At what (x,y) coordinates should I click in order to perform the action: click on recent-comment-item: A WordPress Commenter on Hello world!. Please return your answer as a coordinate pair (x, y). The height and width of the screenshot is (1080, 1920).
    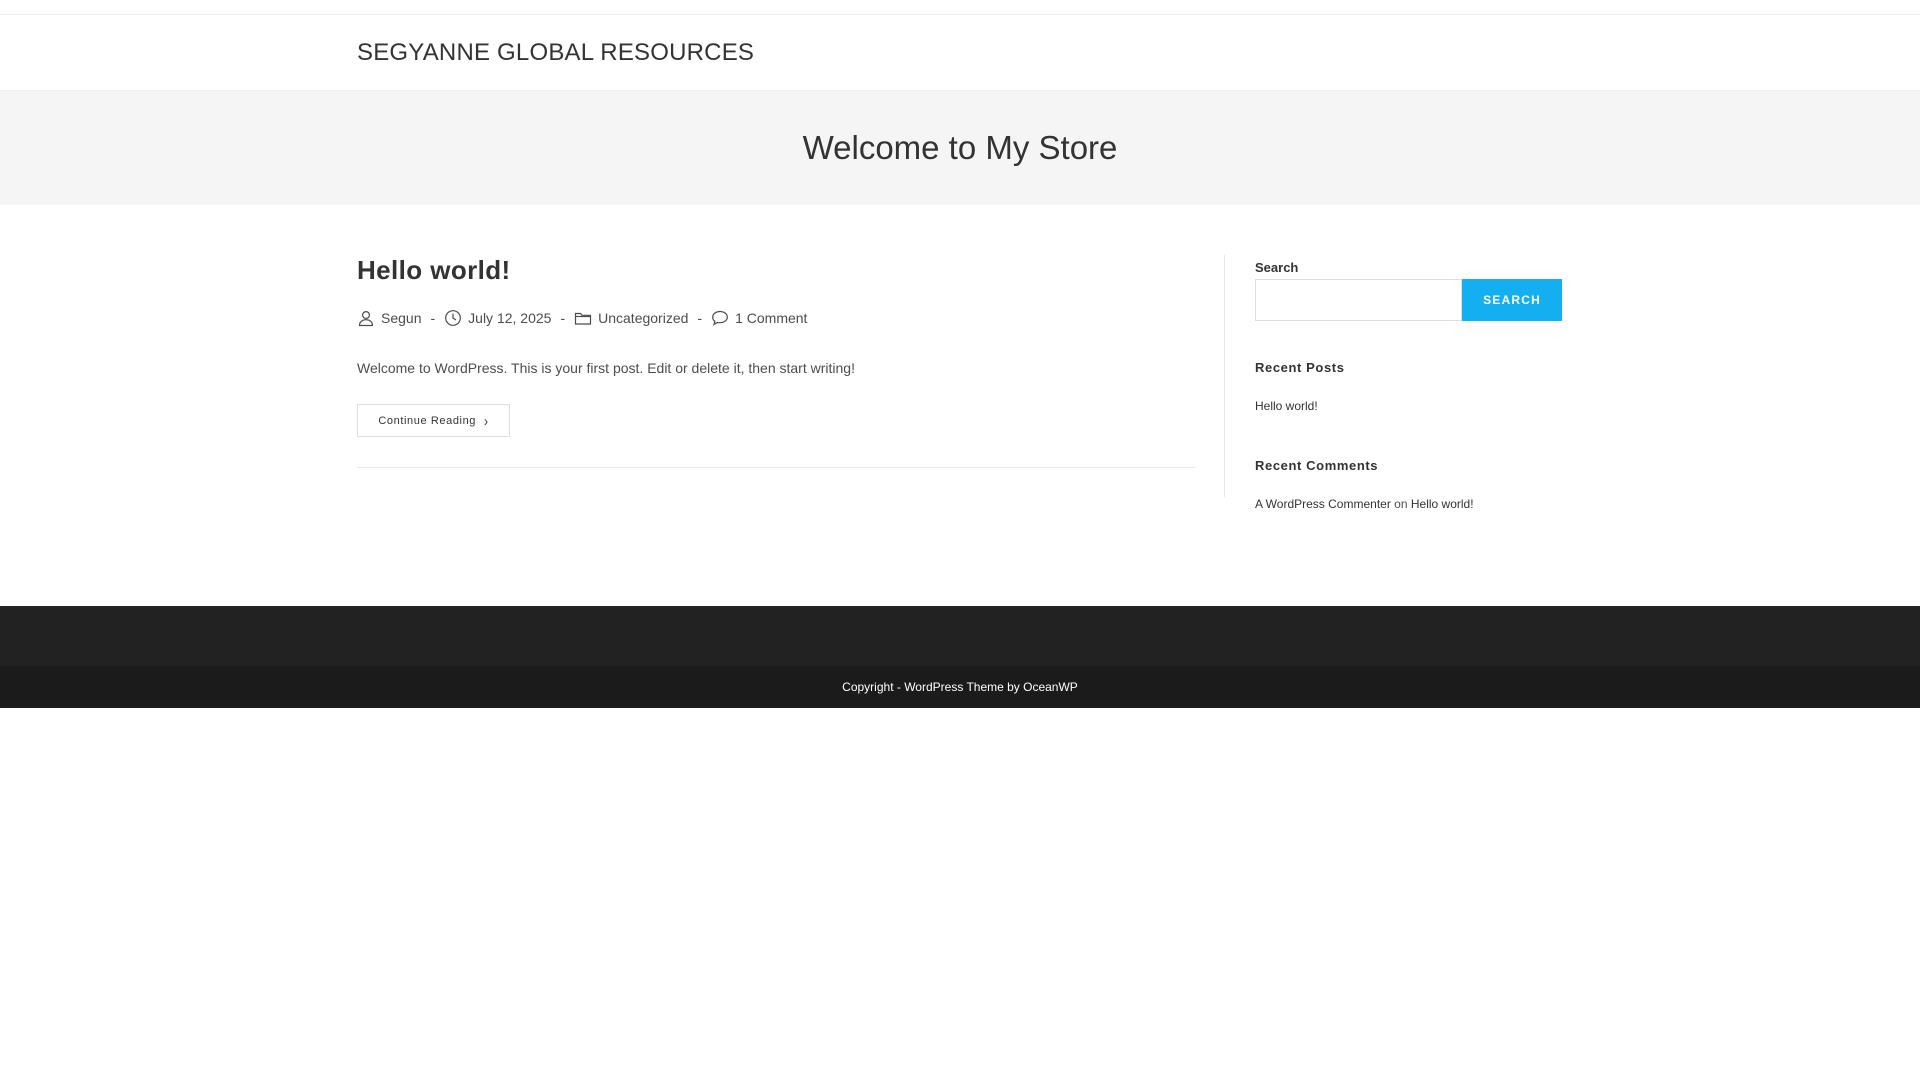
    Looking at the image, I should click on (1364, 504).